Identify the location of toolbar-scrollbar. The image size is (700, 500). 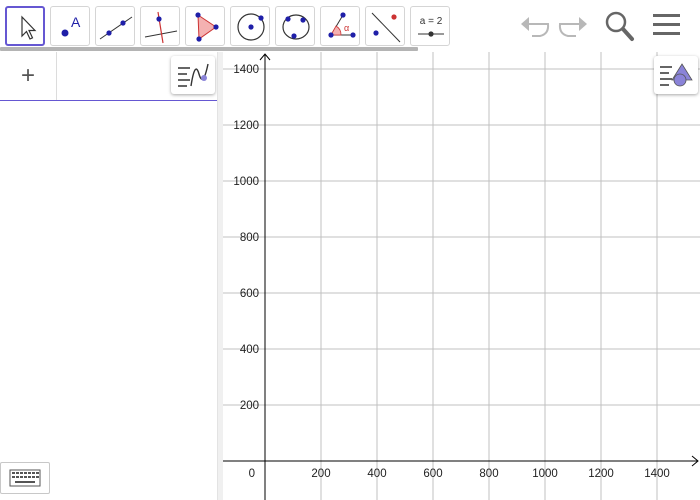
(209, 49).